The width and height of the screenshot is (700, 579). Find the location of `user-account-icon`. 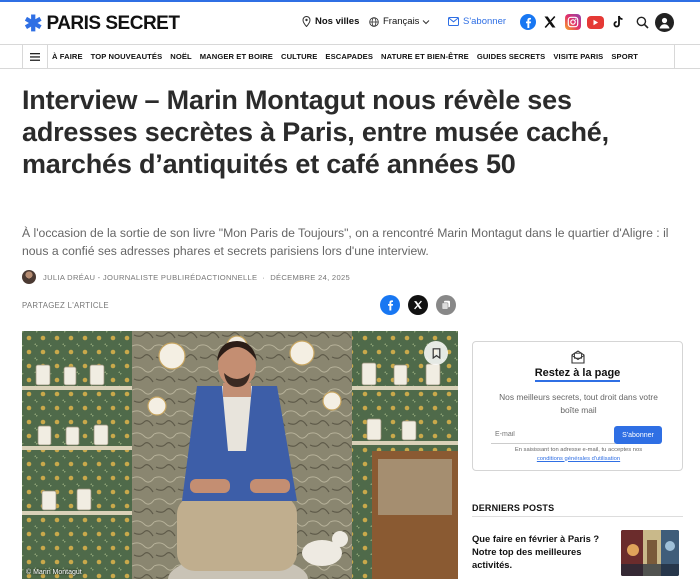

user-account-icon is located at coordinates (664, 22).